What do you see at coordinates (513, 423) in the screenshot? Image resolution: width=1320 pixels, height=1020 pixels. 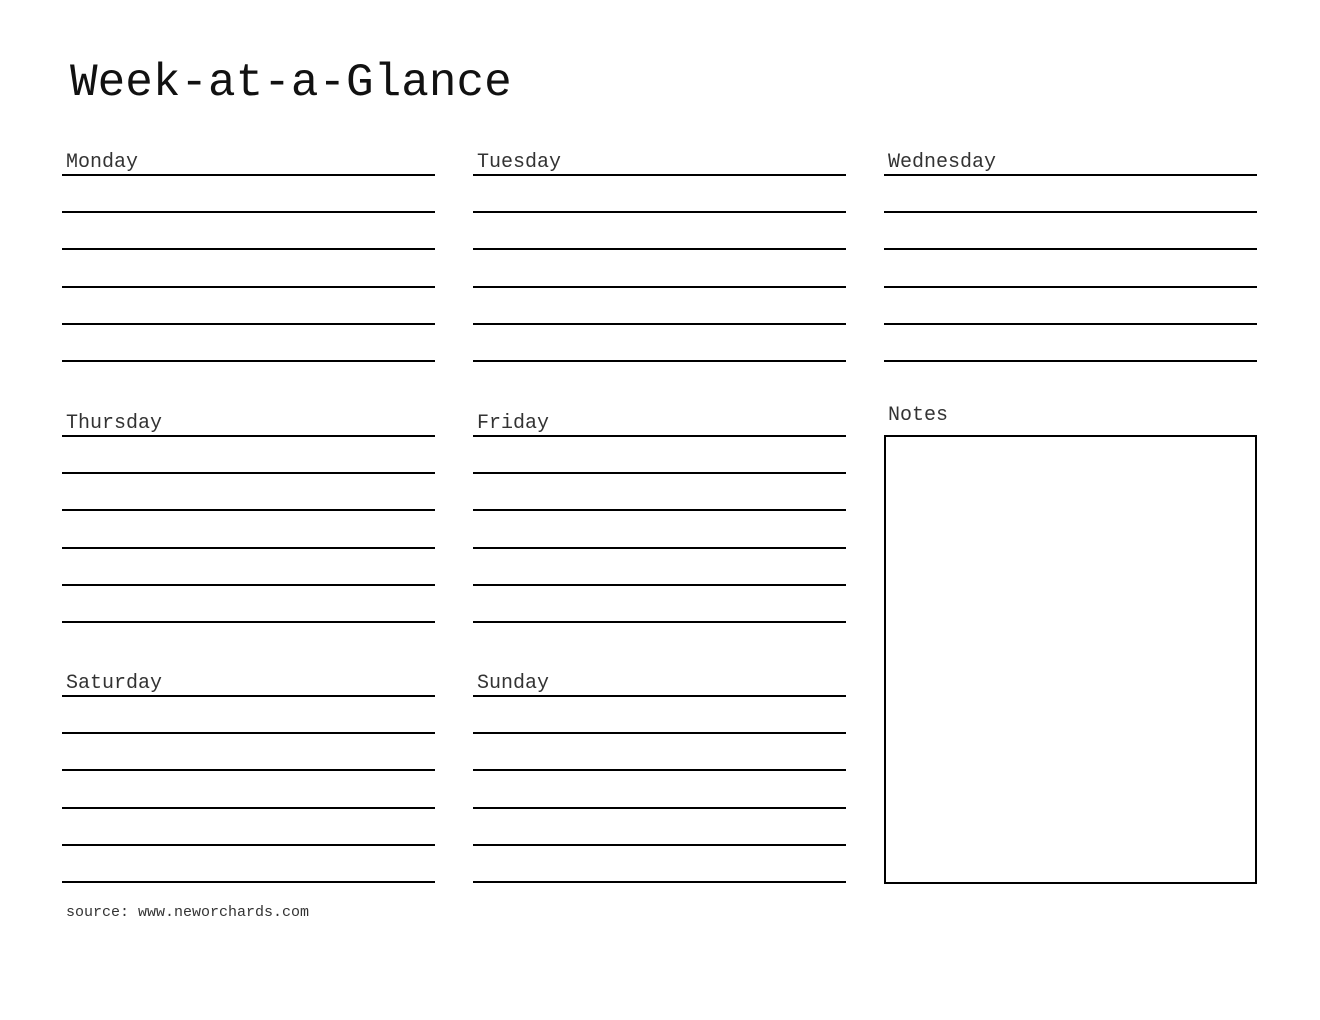 I see `day-label: Friday` at bounding box center [513, 423].